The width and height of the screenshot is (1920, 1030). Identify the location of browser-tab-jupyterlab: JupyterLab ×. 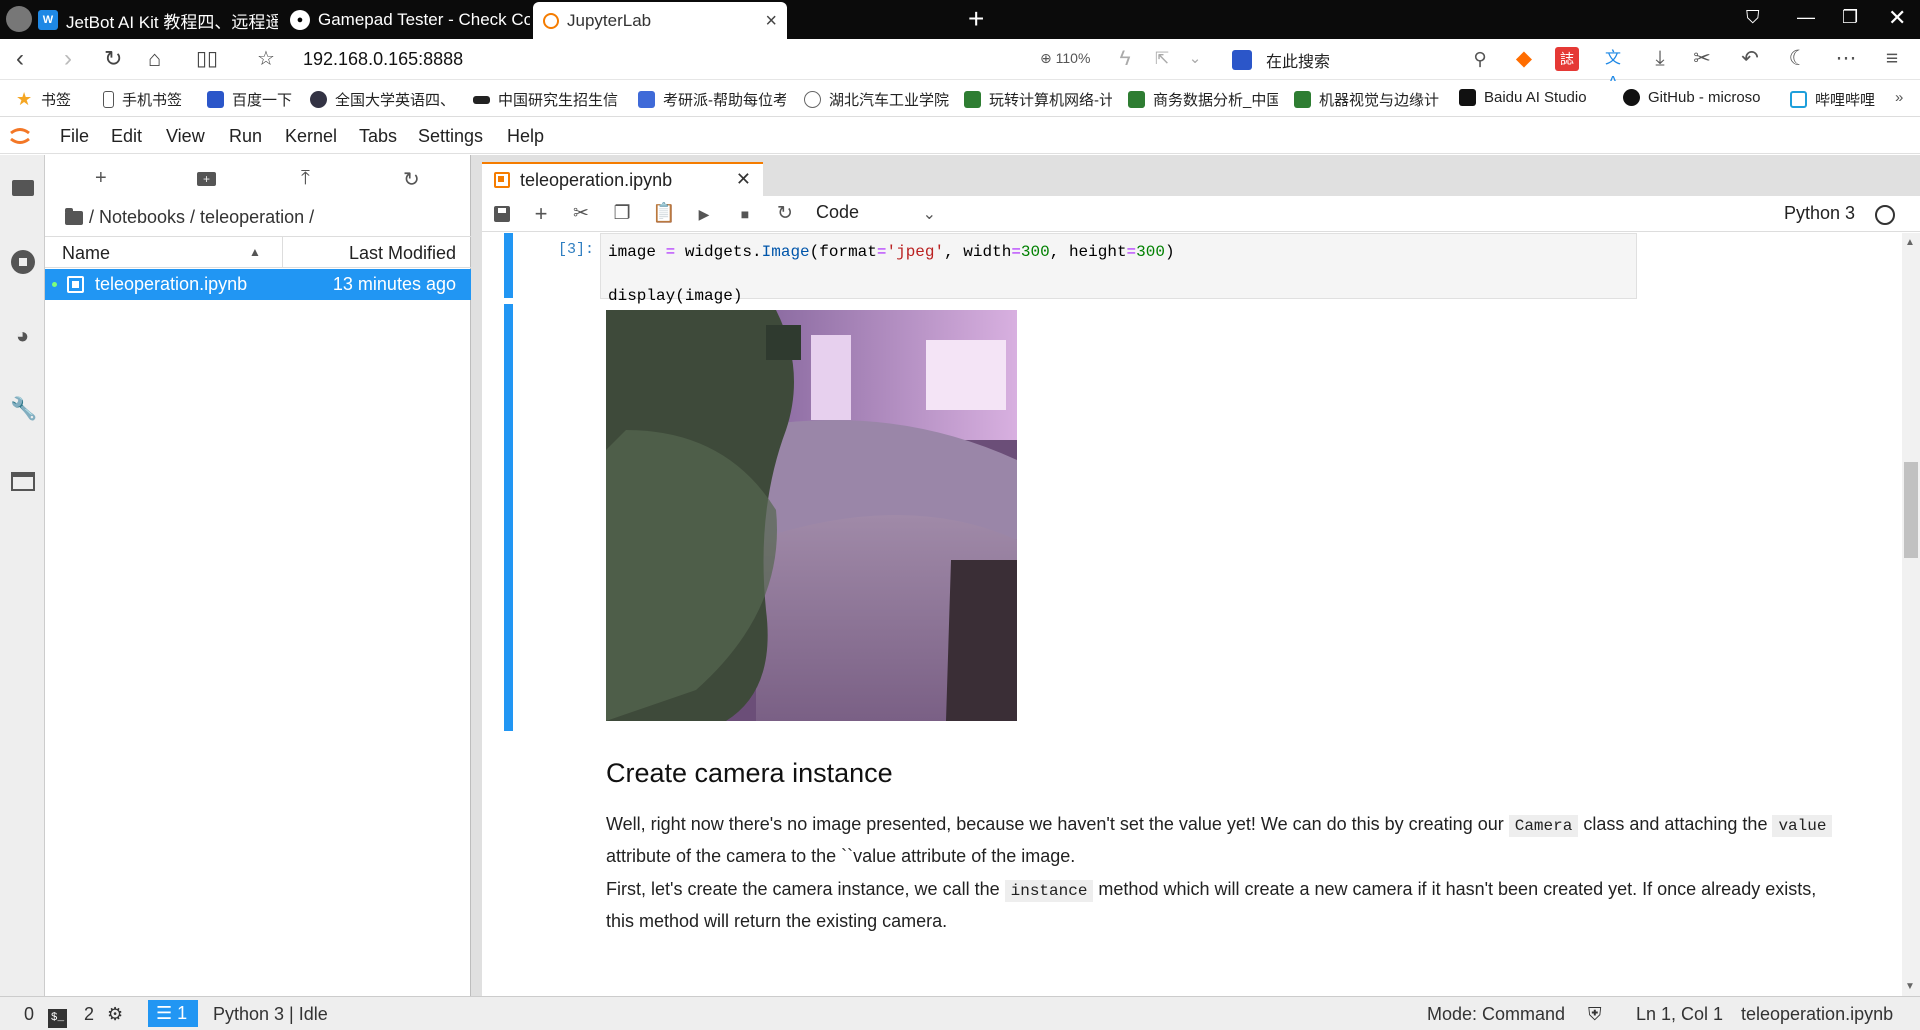
(660, 20).